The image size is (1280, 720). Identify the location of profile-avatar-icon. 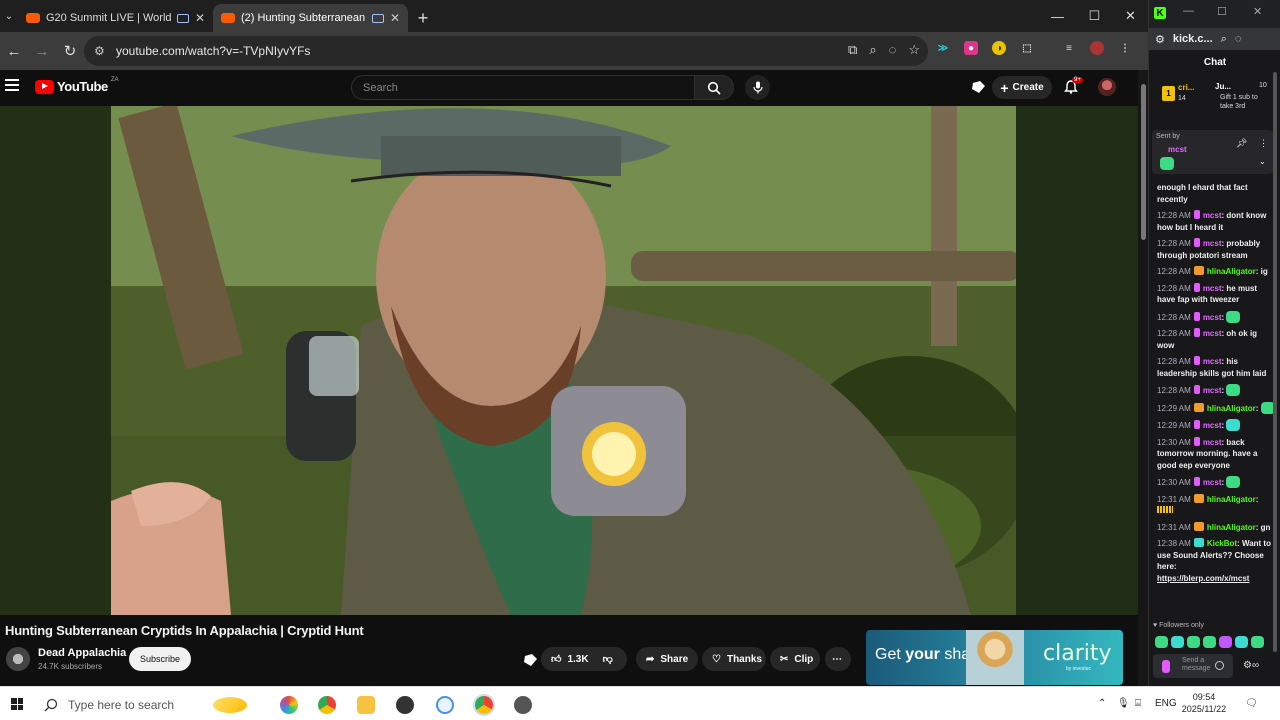
(1097, 48).